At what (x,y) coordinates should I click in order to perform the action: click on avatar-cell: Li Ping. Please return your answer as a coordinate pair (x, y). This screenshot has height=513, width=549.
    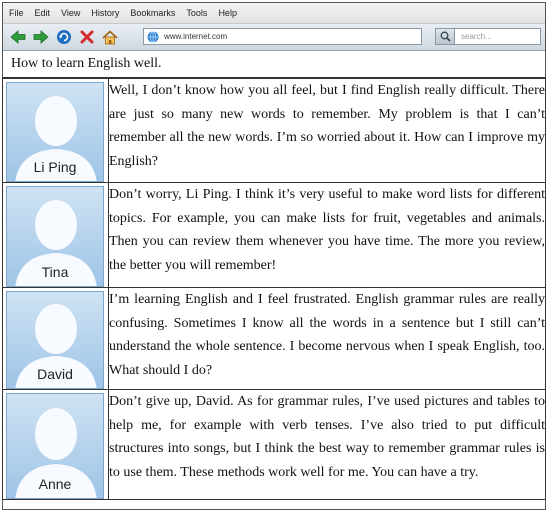
    Looking at the image, I should click on (55, 130).